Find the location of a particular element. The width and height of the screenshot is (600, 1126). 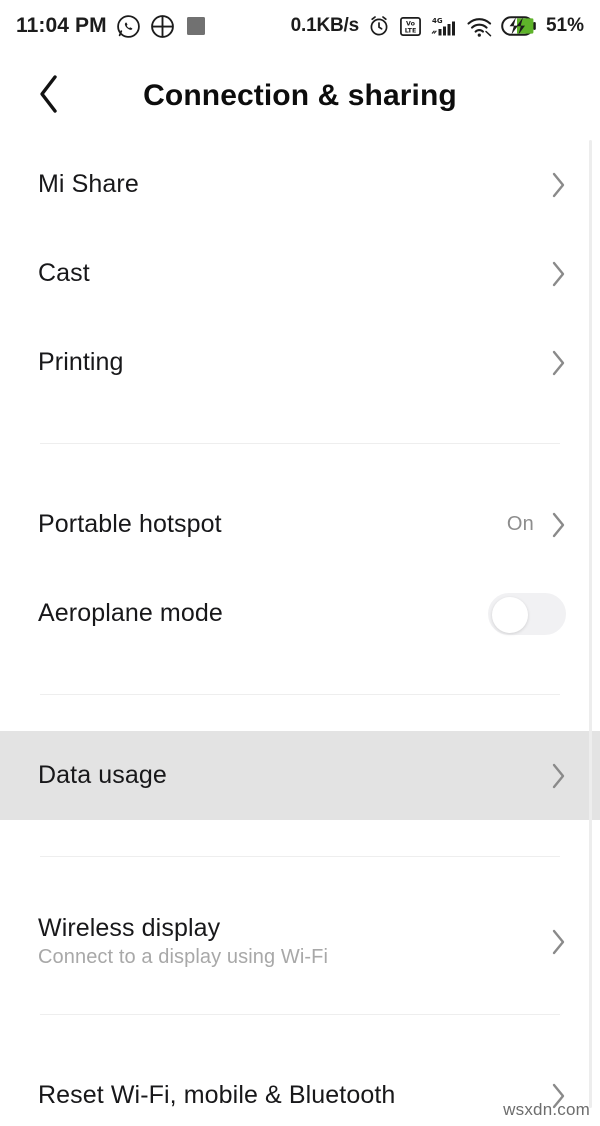

toggle-knob is located at coordinates (510, 614).